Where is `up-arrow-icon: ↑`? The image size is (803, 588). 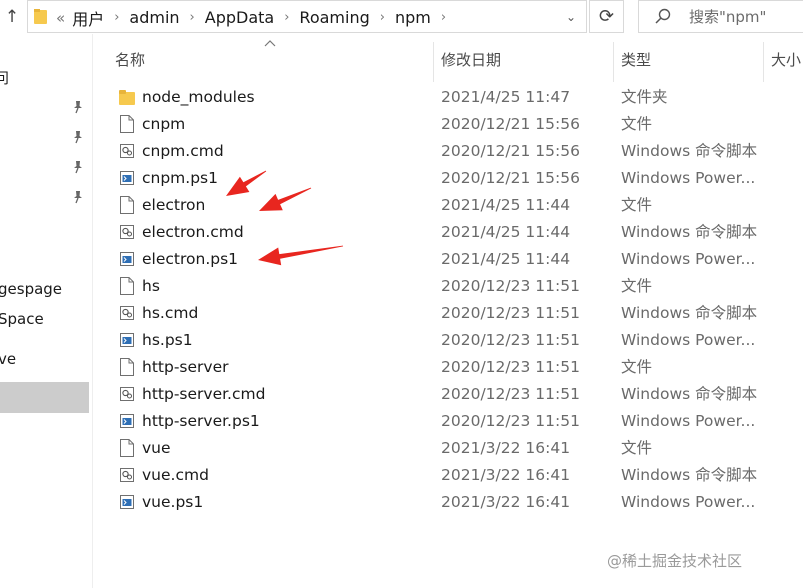
up-arrow-icon: ↑ is located at coordinates (12, 17).